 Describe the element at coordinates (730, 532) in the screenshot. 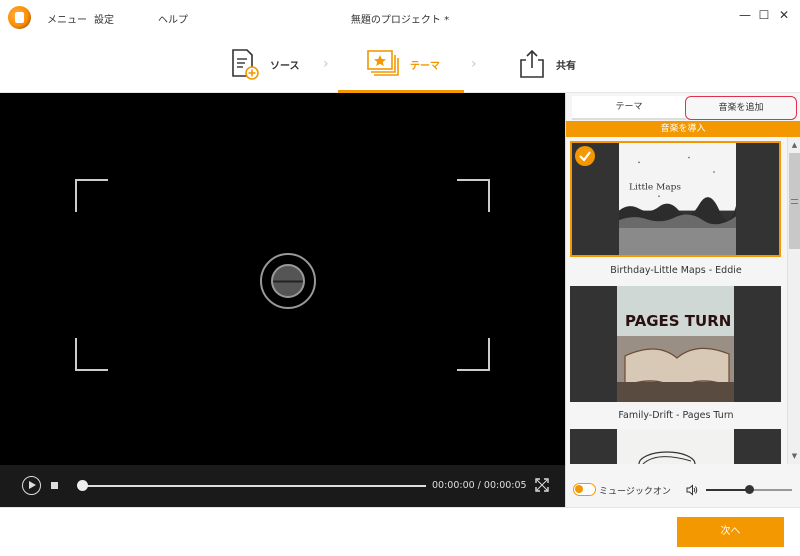

I see `next-button: 次へ` at that location.